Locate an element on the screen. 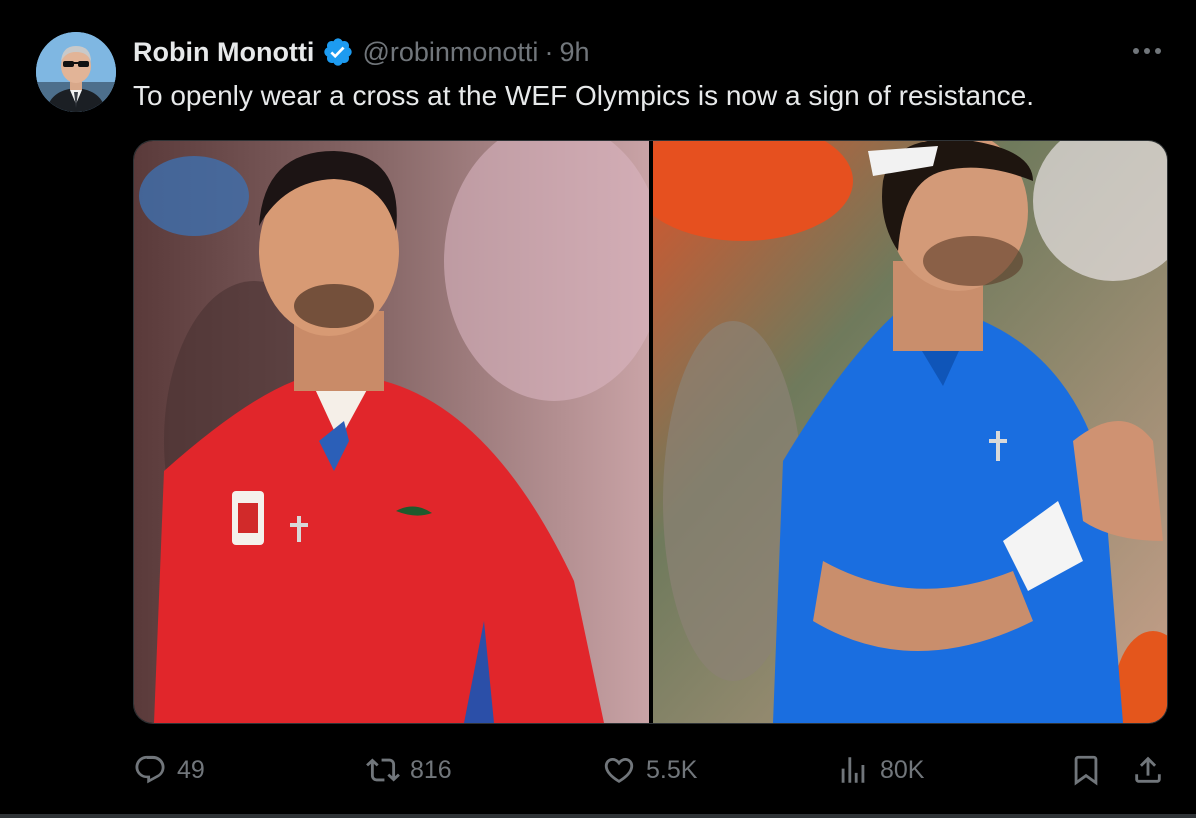  reply-button: 49 is located at coordinates (169, 770).